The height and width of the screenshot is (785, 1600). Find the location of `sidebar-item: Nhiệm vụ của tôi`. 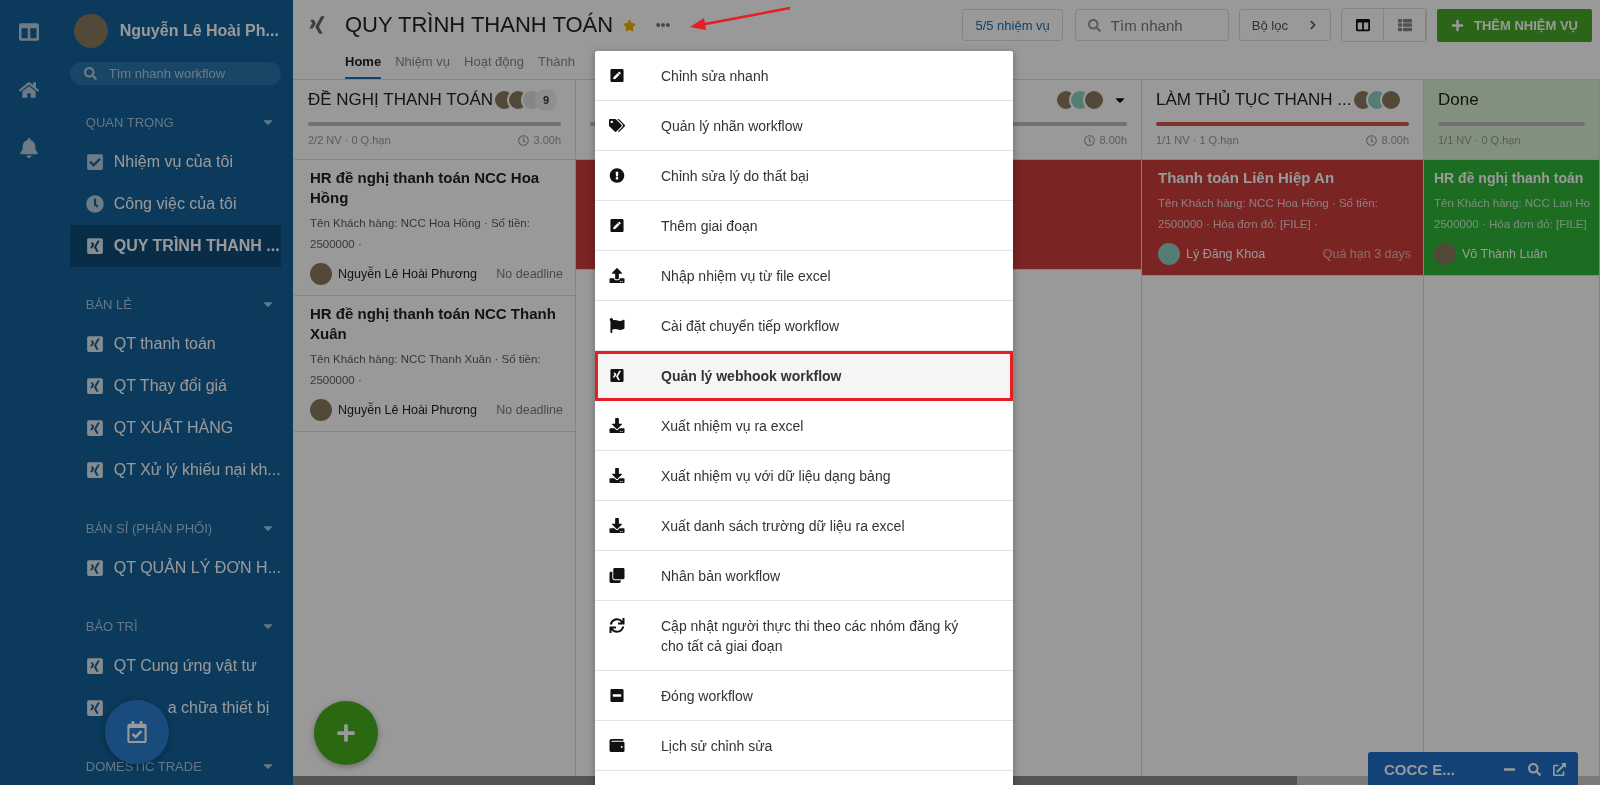

sidebar-item: Nhiệm vụ của tôi is located at coordinates (175, 162).